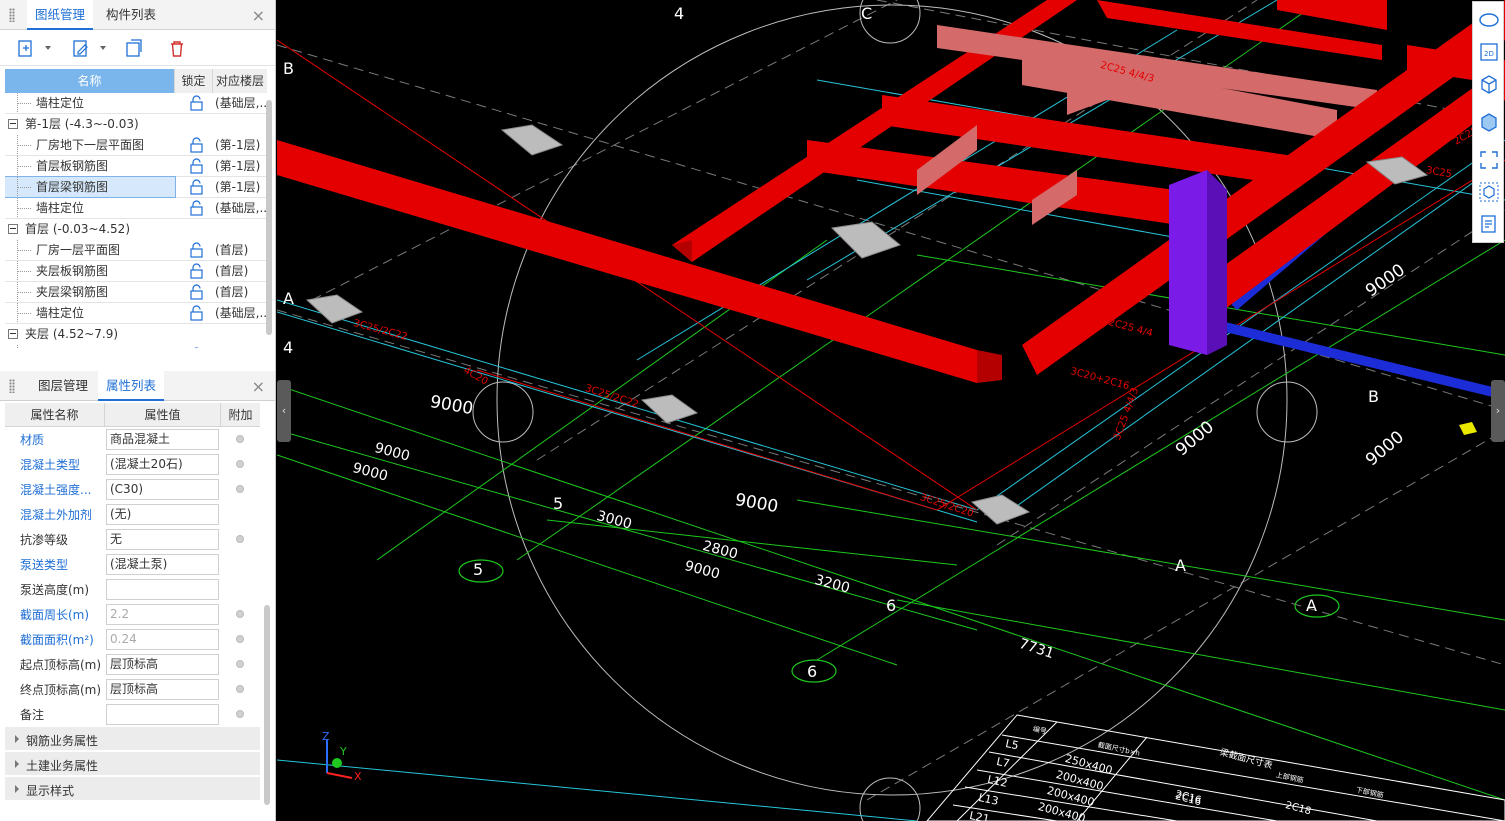  What do you see at coordinates (232, 292) in the screenshot?
I see `floor-cell: (首层)` at bounding box center [232, 292].